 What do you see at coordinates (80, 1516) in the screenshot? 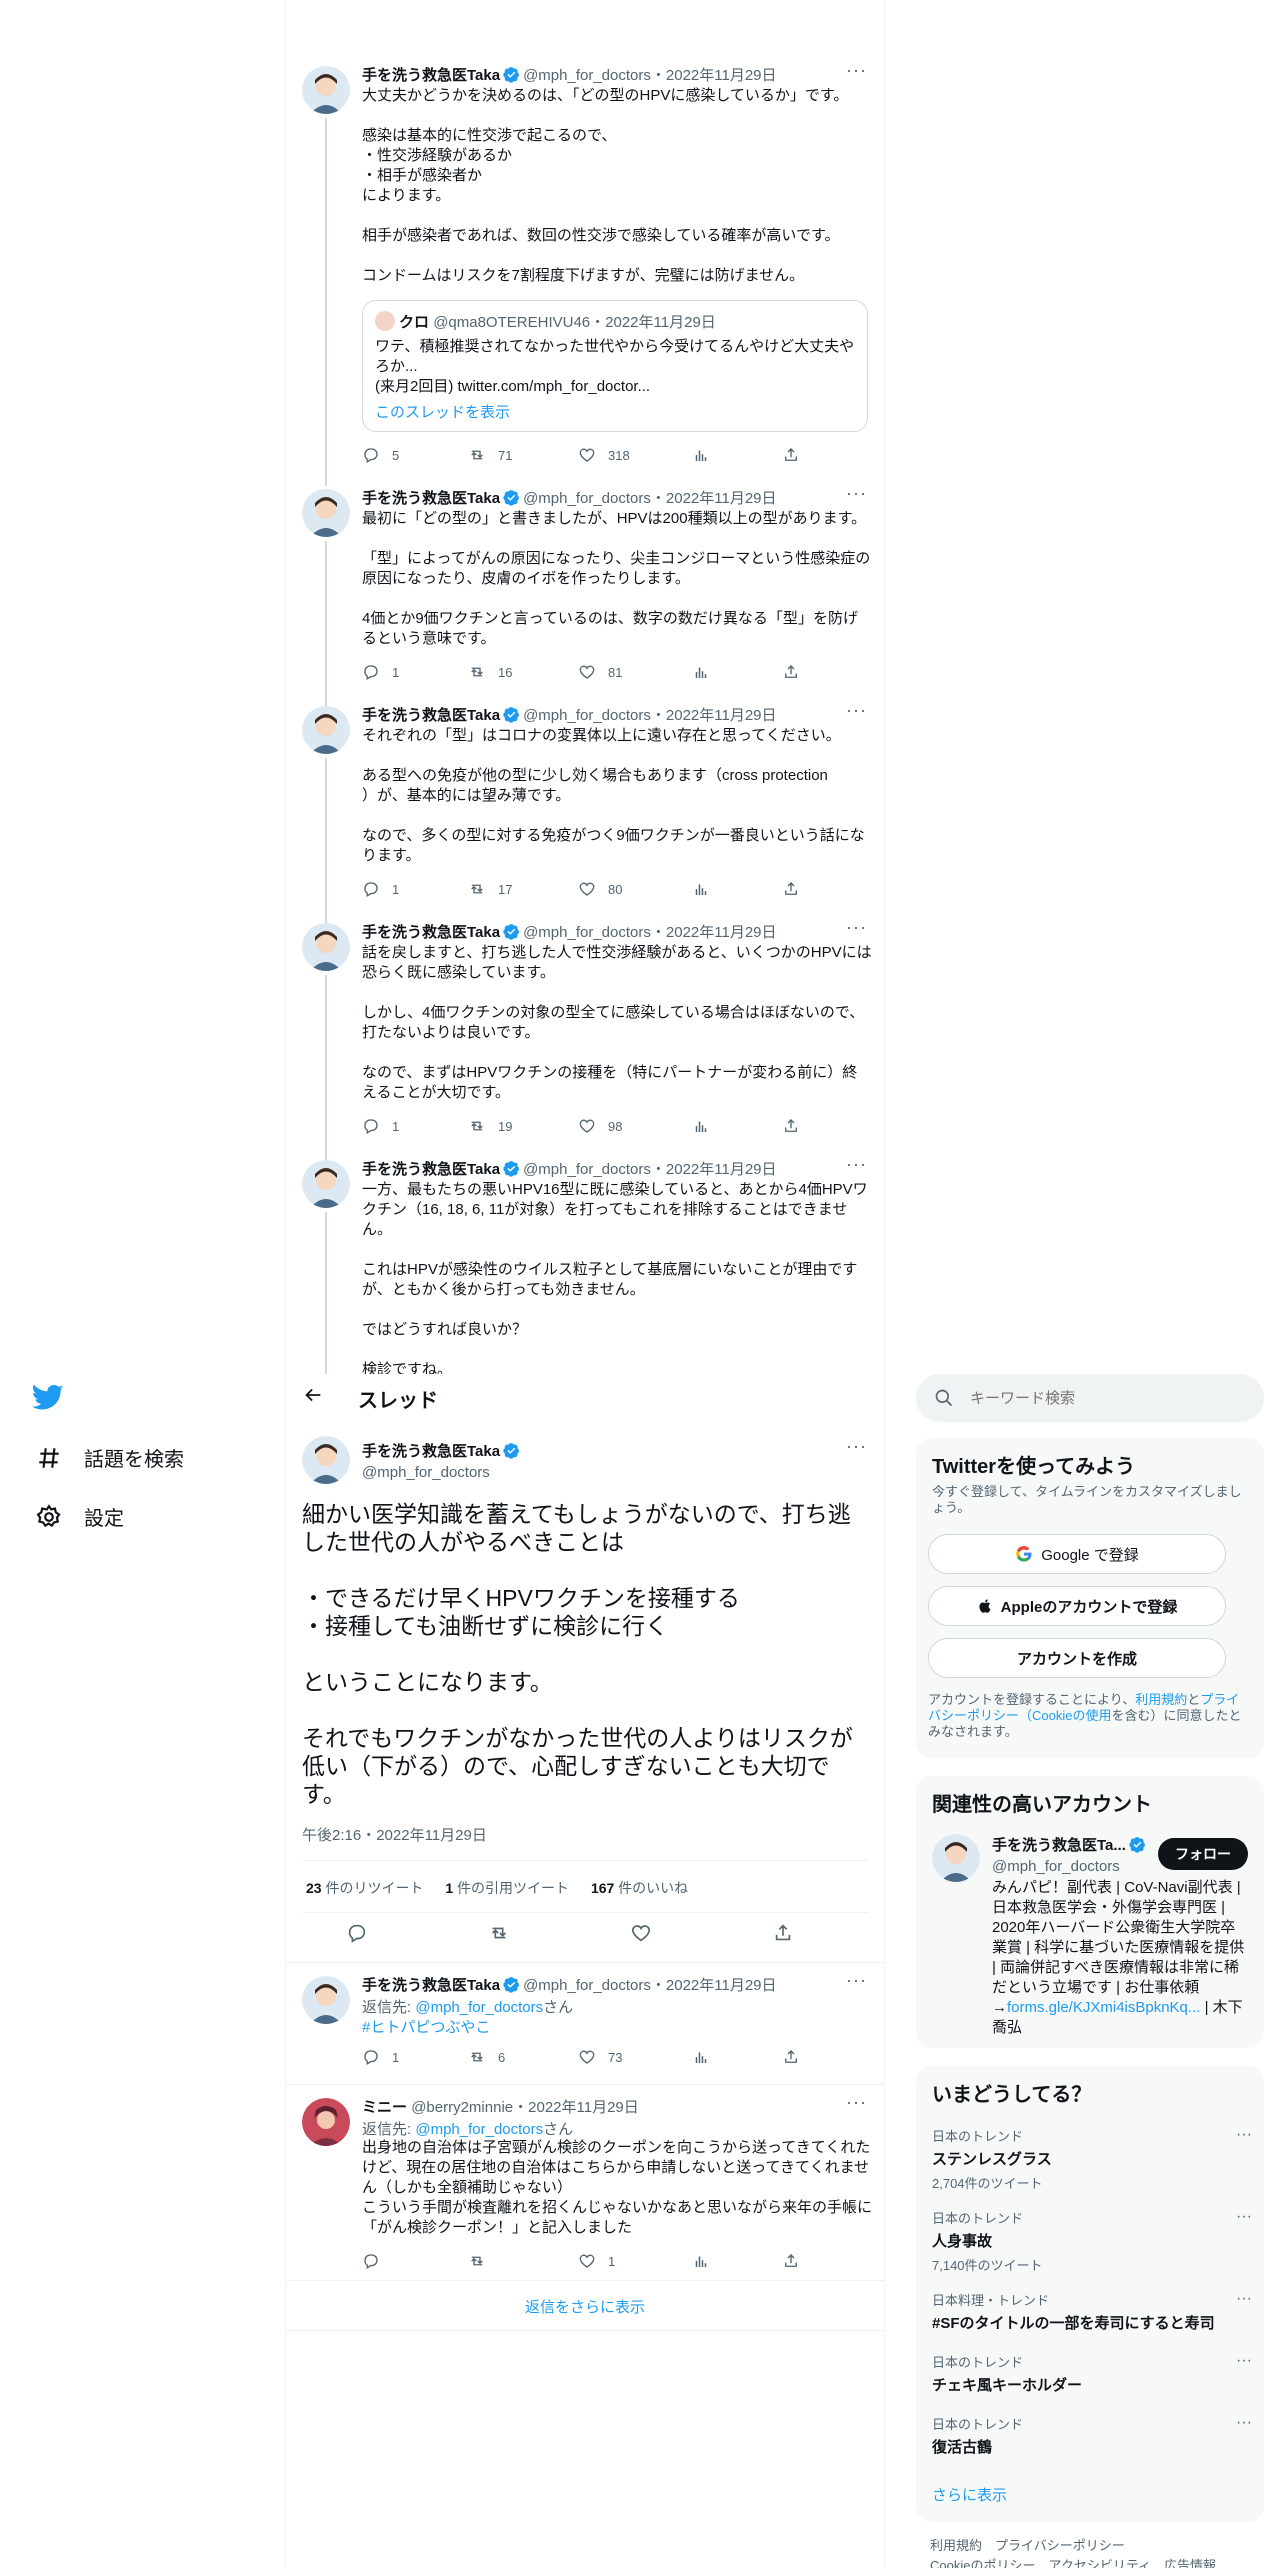
I see `nav-settings: 設定` at bounding box center [80, 1516].